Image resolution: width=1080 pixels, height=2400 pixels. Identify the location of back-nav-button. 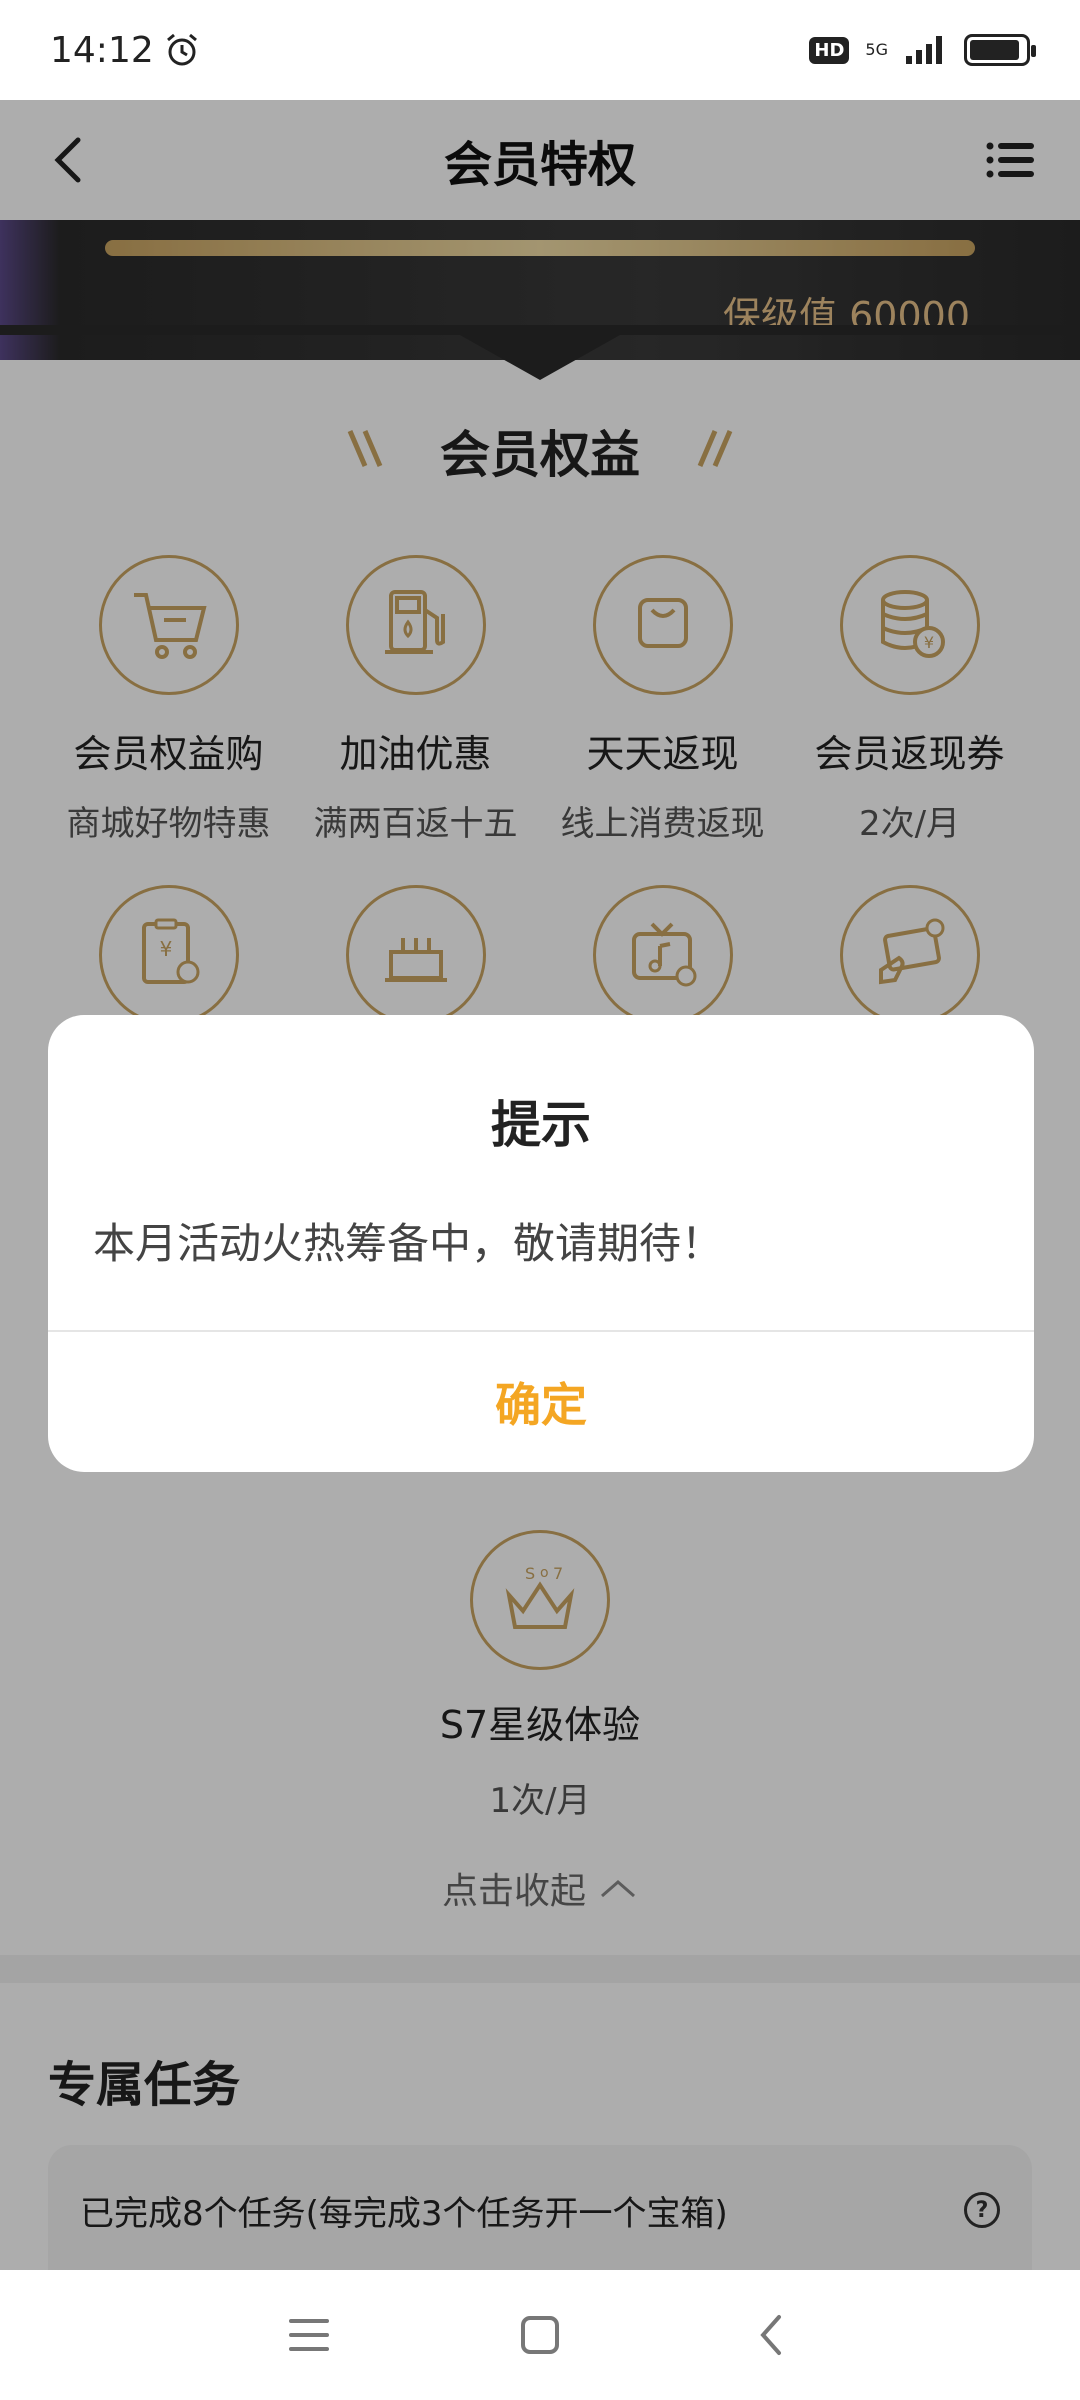
(771, 2335).